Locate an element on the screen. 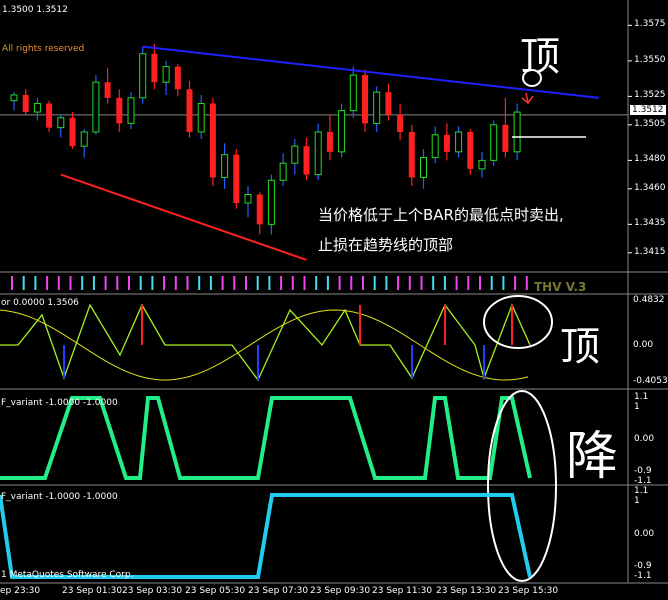 Image resolution: width=668 pixels, height=600 pixels. handwritten-down-label: 降 is located at coordinates (592, 457).